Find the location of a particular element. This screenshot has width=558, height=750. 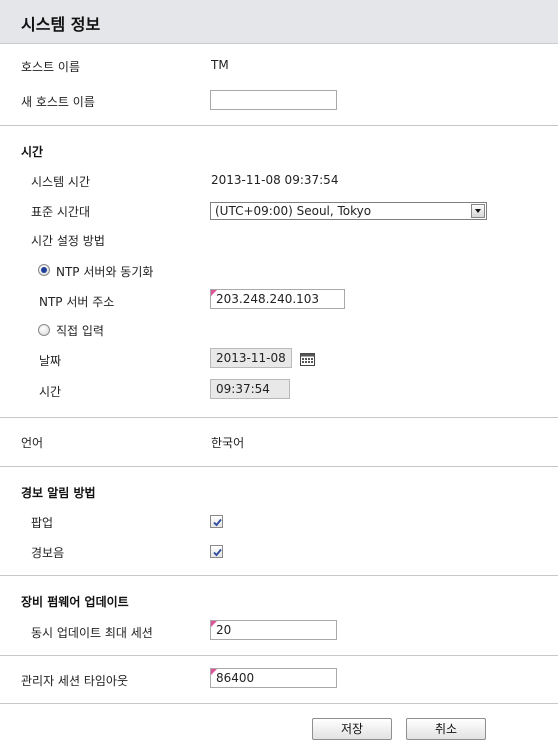

host-name-label: 호스트 이름 is located at coordinates (51, 67).